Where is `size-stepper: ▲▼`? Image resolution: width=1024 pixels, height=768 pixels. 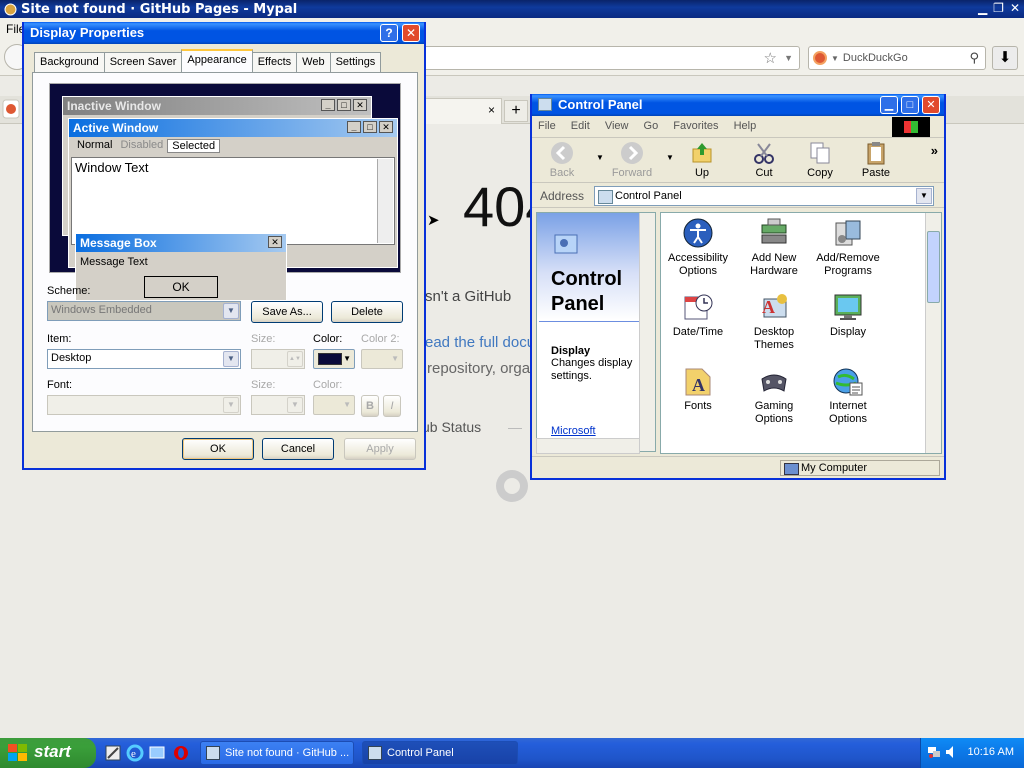
size-stepper: ▲▼ is located at coordinates (278, 359).